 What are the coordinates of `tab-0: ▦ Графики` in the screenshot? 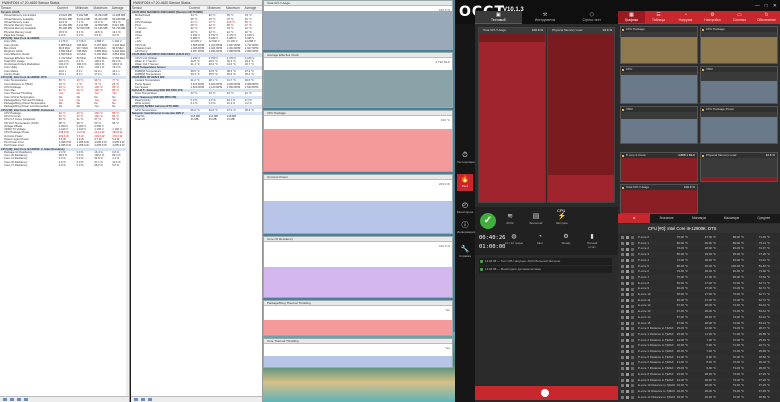 It's located at (631, 17).